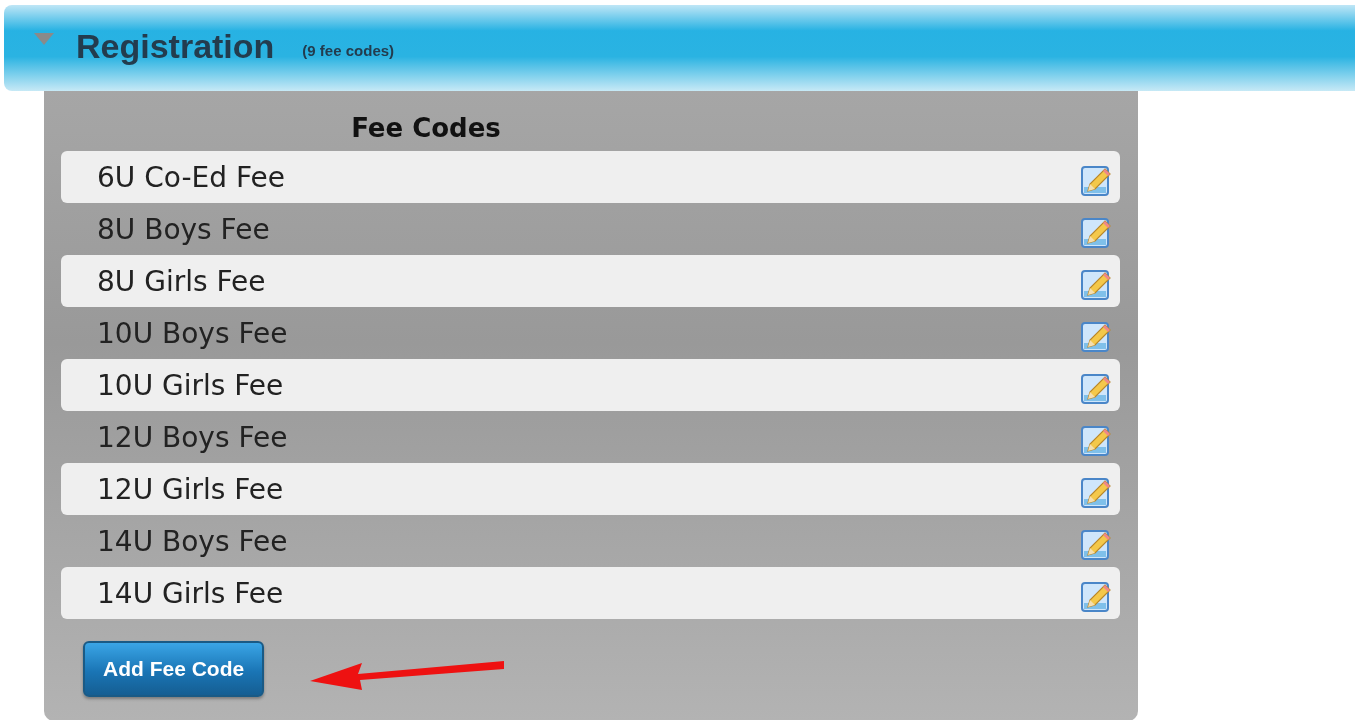 Image resolution: width=1355 pixels, height=720 pixels. Describe the element at coordinates (426, 128) in the screenshot. I see `column-heading: Fee Codes` at that location.